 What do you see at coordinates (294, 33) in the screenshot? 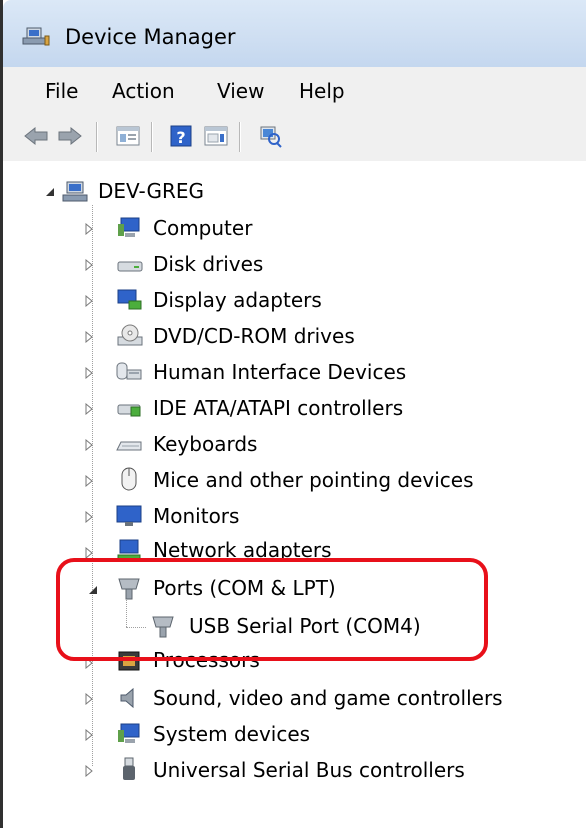
I see `title-bar: Device Manager` at bounding box center [294, 33].